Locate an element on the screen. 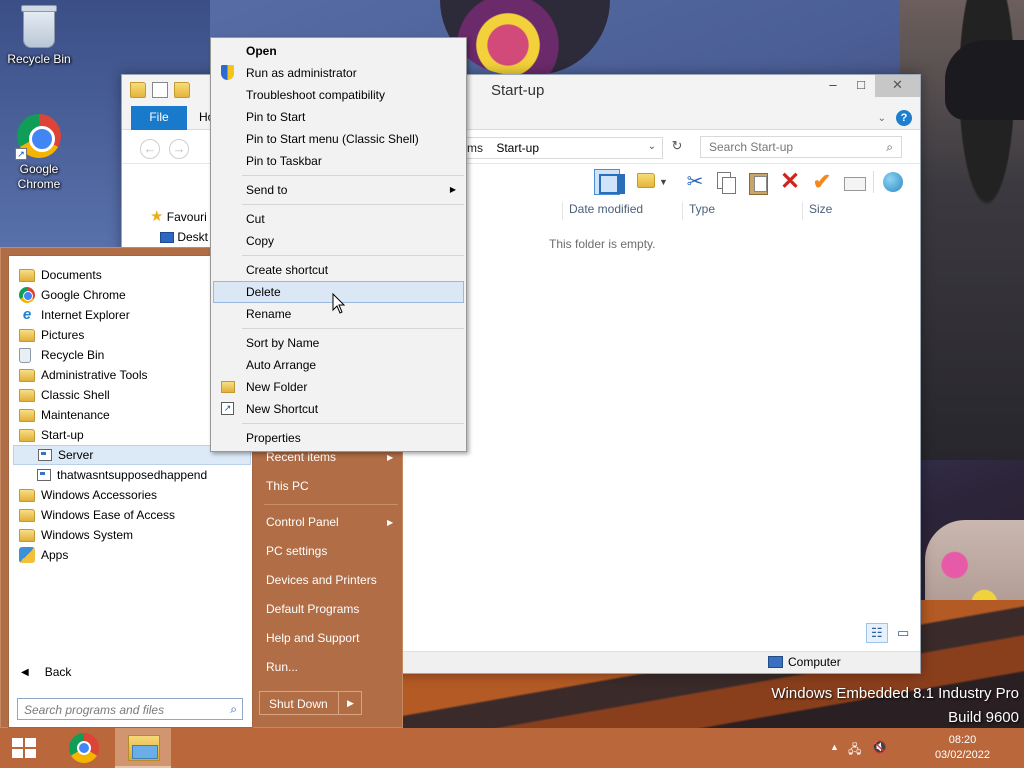 This screenshot has height=768, width=1024. refresh-icon: ↻ is located at coordinates (677, 147).